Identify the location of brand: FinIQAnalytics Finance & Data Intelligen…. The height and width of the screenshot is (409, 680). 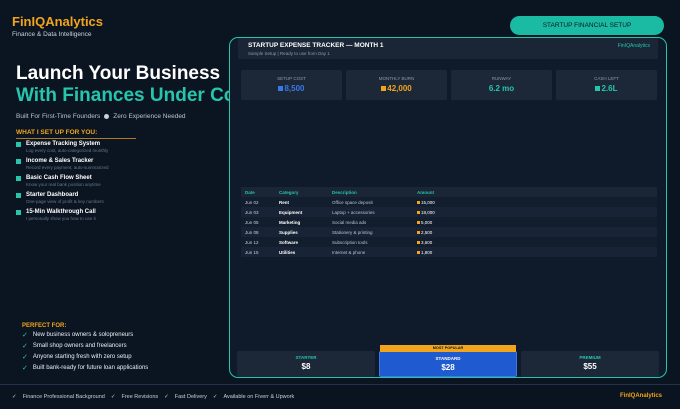
(57, 26).